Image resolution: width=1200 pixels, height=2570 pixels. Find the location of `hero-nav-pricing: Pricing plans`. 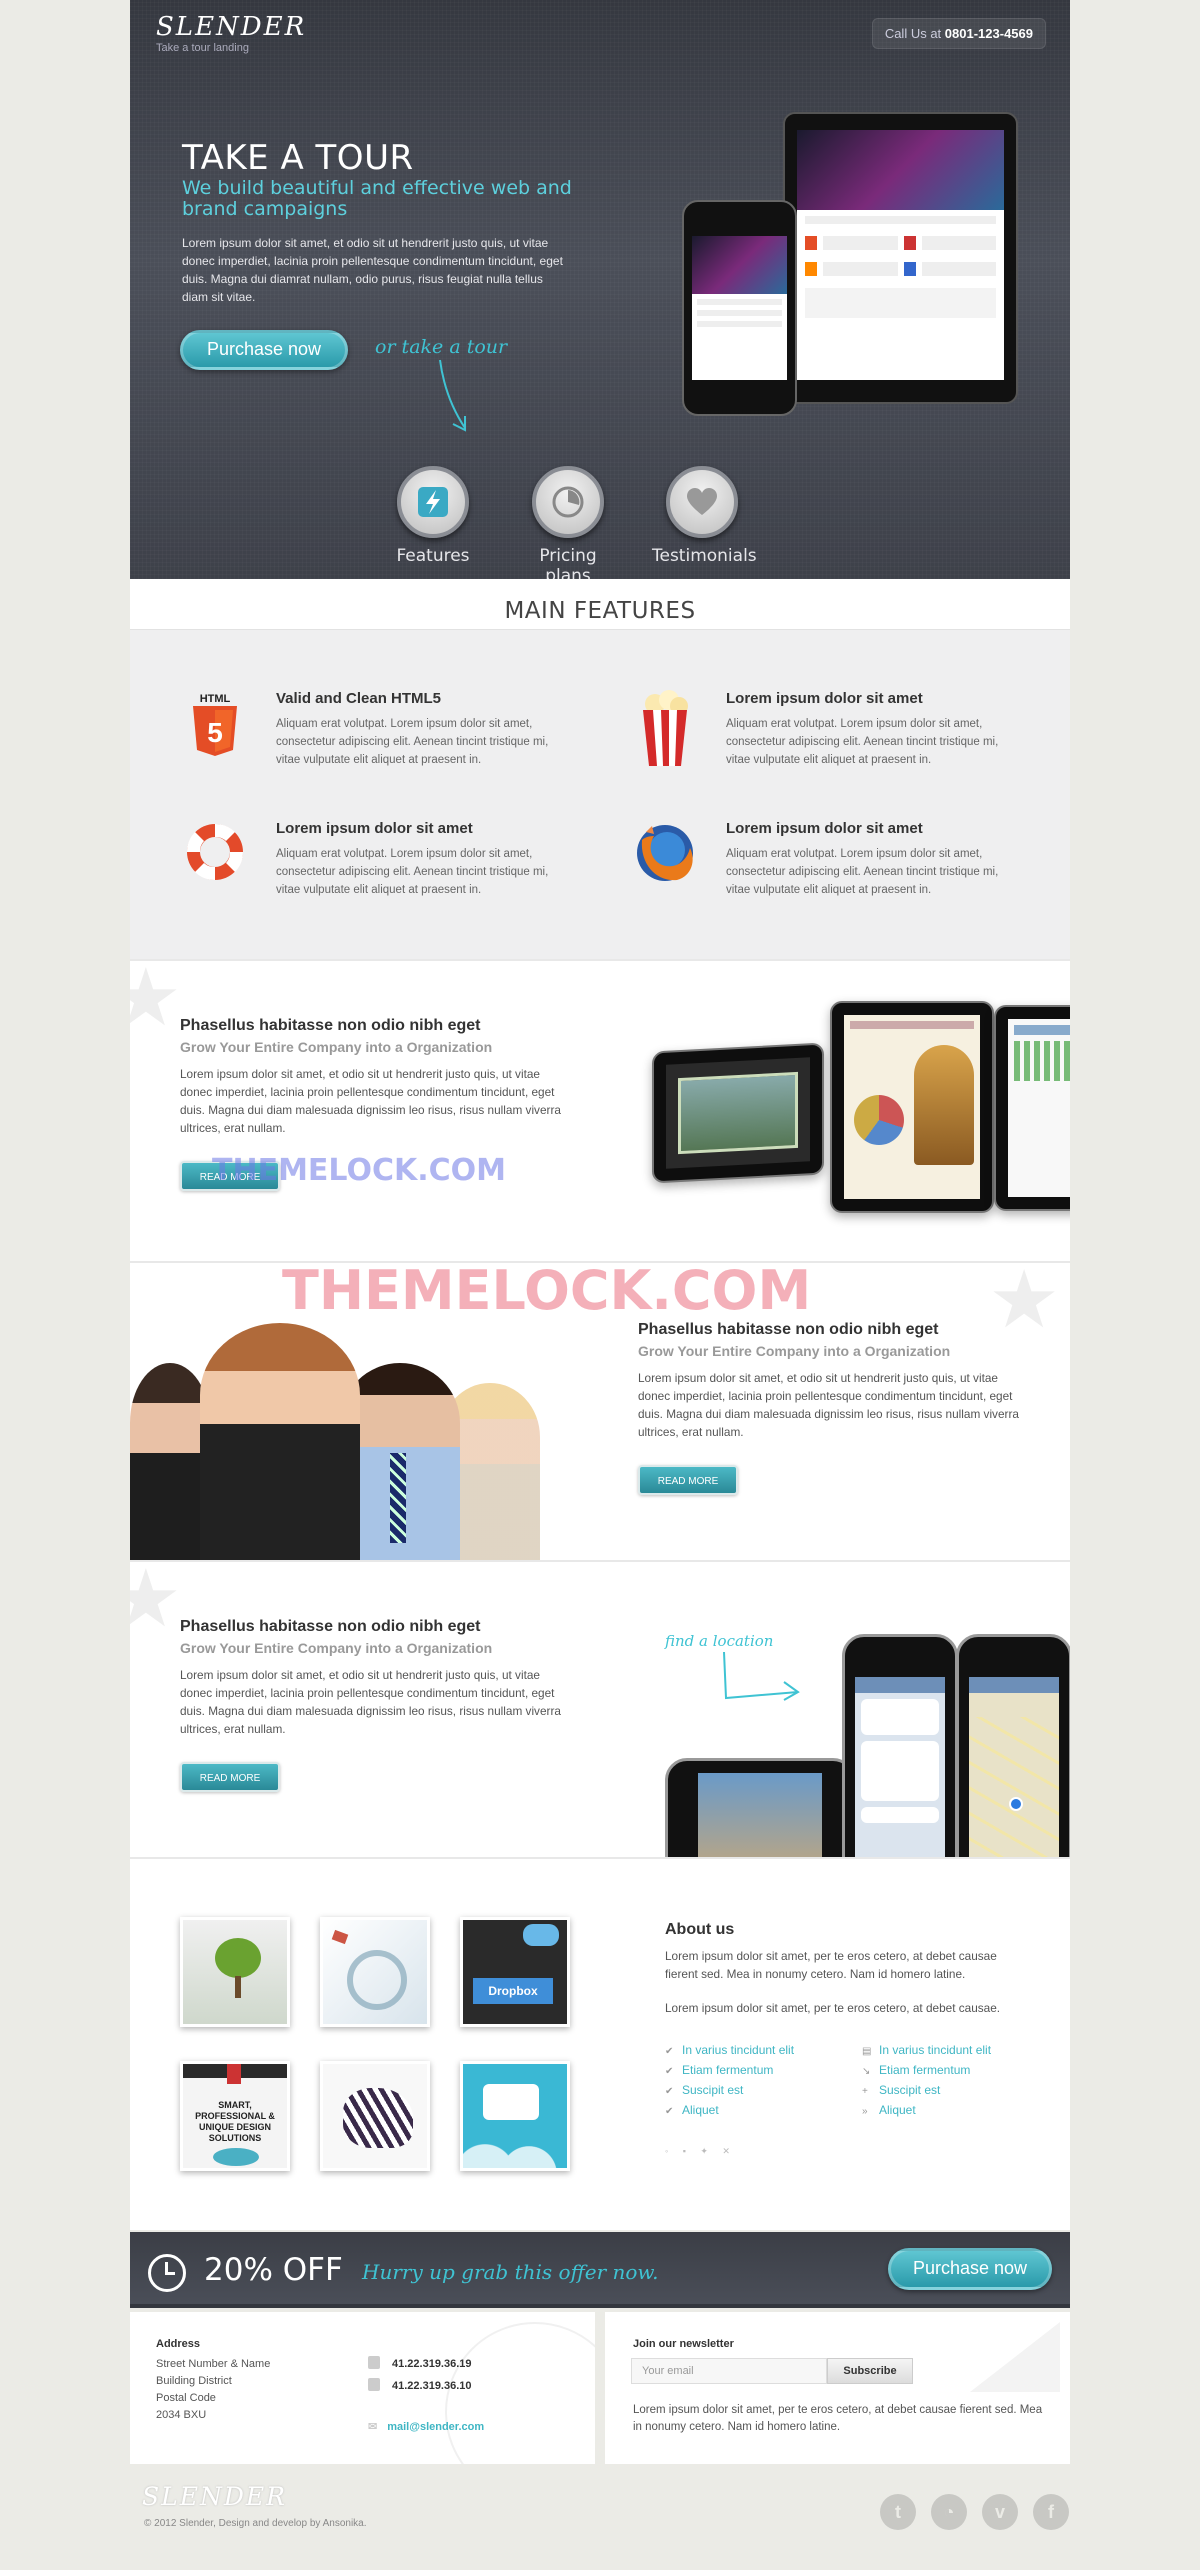

hero-nav-pricing: Pricing plans is located at coordinates (568, 526).